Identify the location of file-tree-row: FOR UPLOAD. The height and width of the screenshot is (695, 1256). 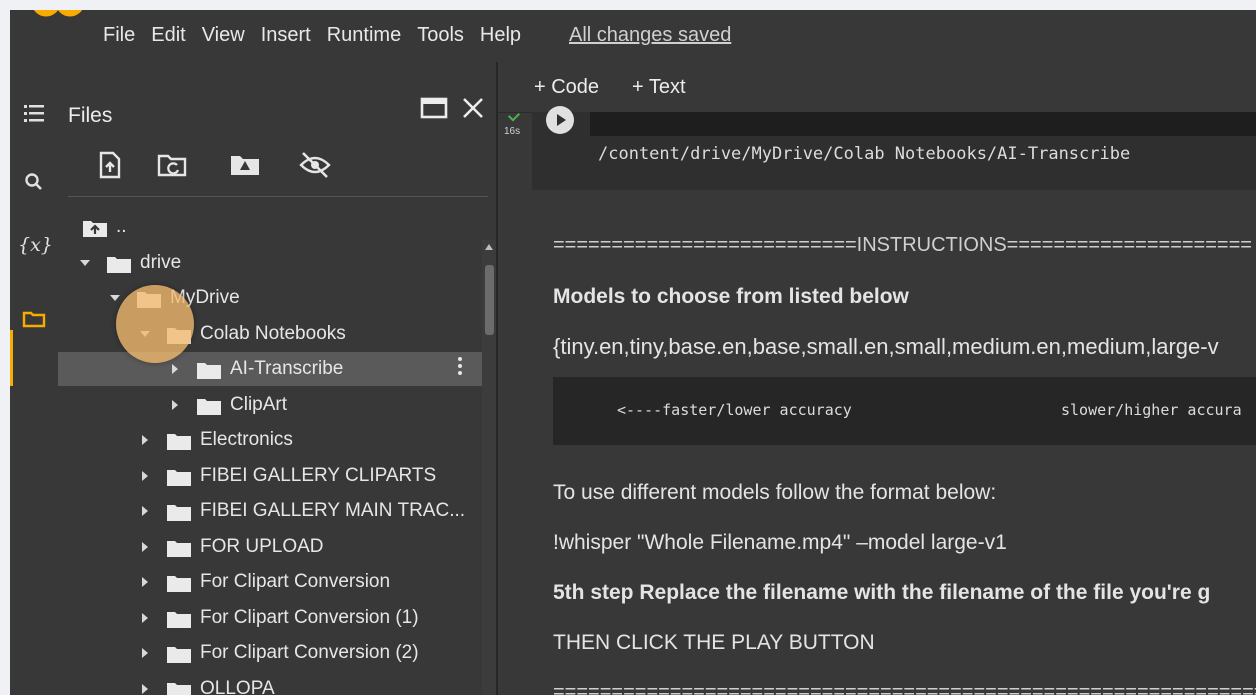
(270, 547).